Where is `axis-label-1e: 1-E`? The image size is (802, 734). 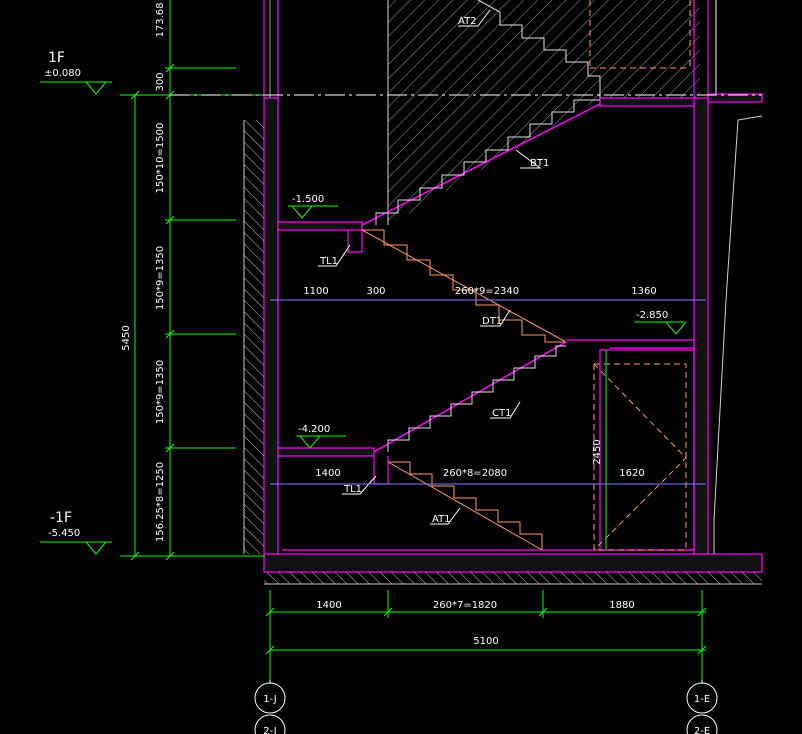 axis-label-1e: 1-E is located at coordinates (702, 699).